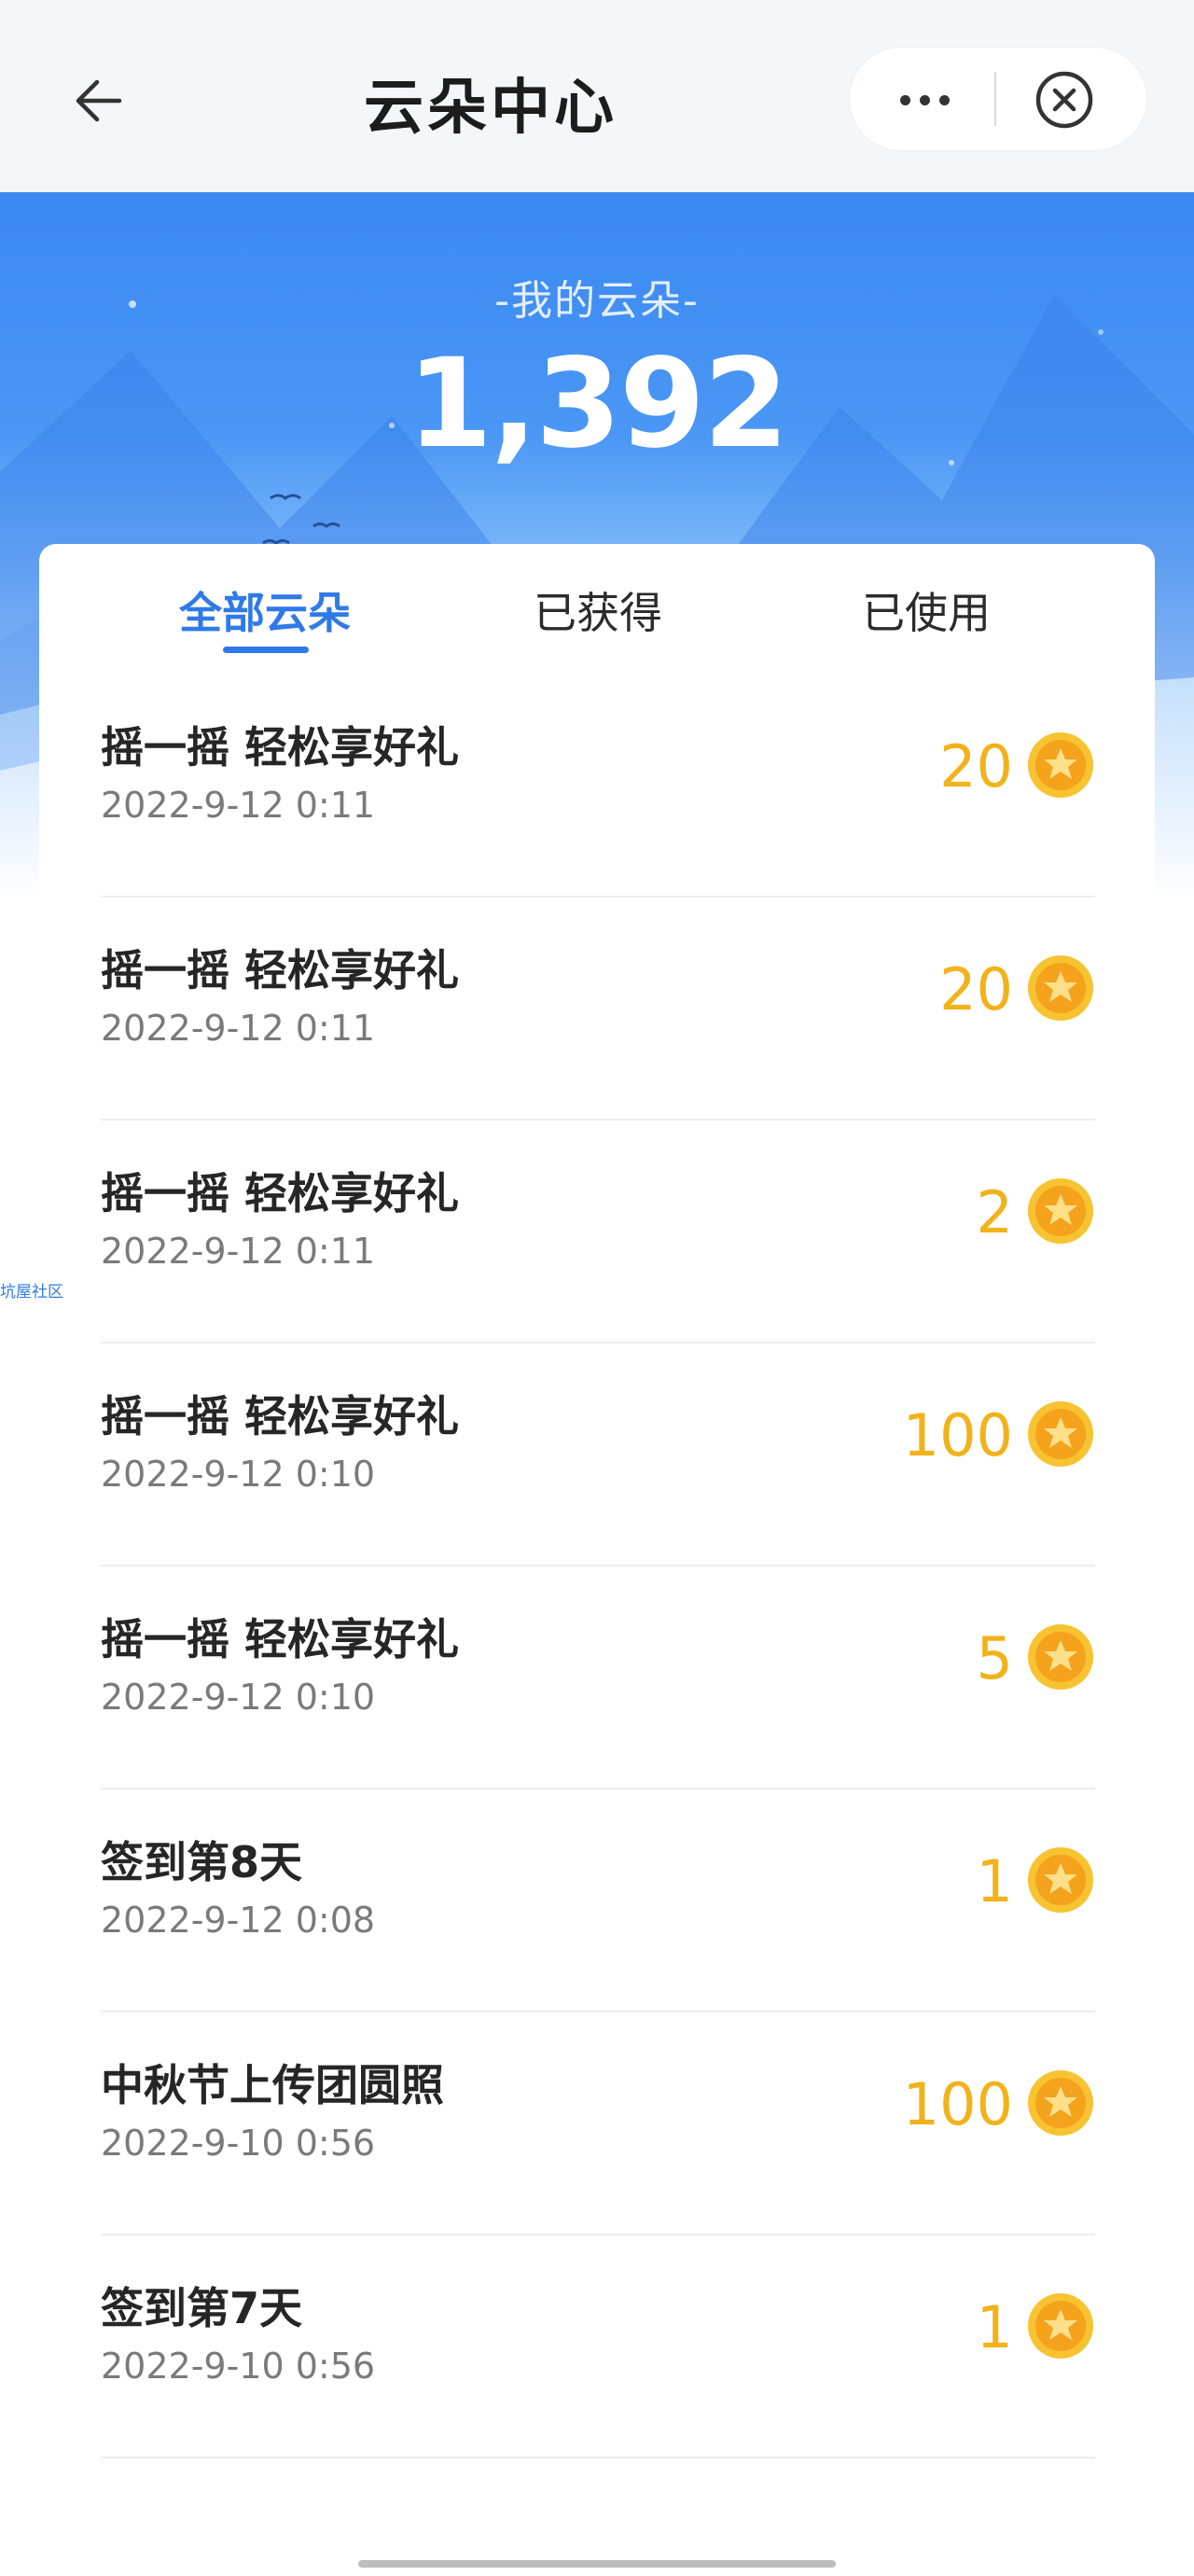 The image size is (1194, 2576). What do you see at coordinates (598, 1455) in the screenshot?
I see `list-item: 摇一摇 轻松享好礼 2022-9-12 0:10 100` at bounding box center [598, 1455].